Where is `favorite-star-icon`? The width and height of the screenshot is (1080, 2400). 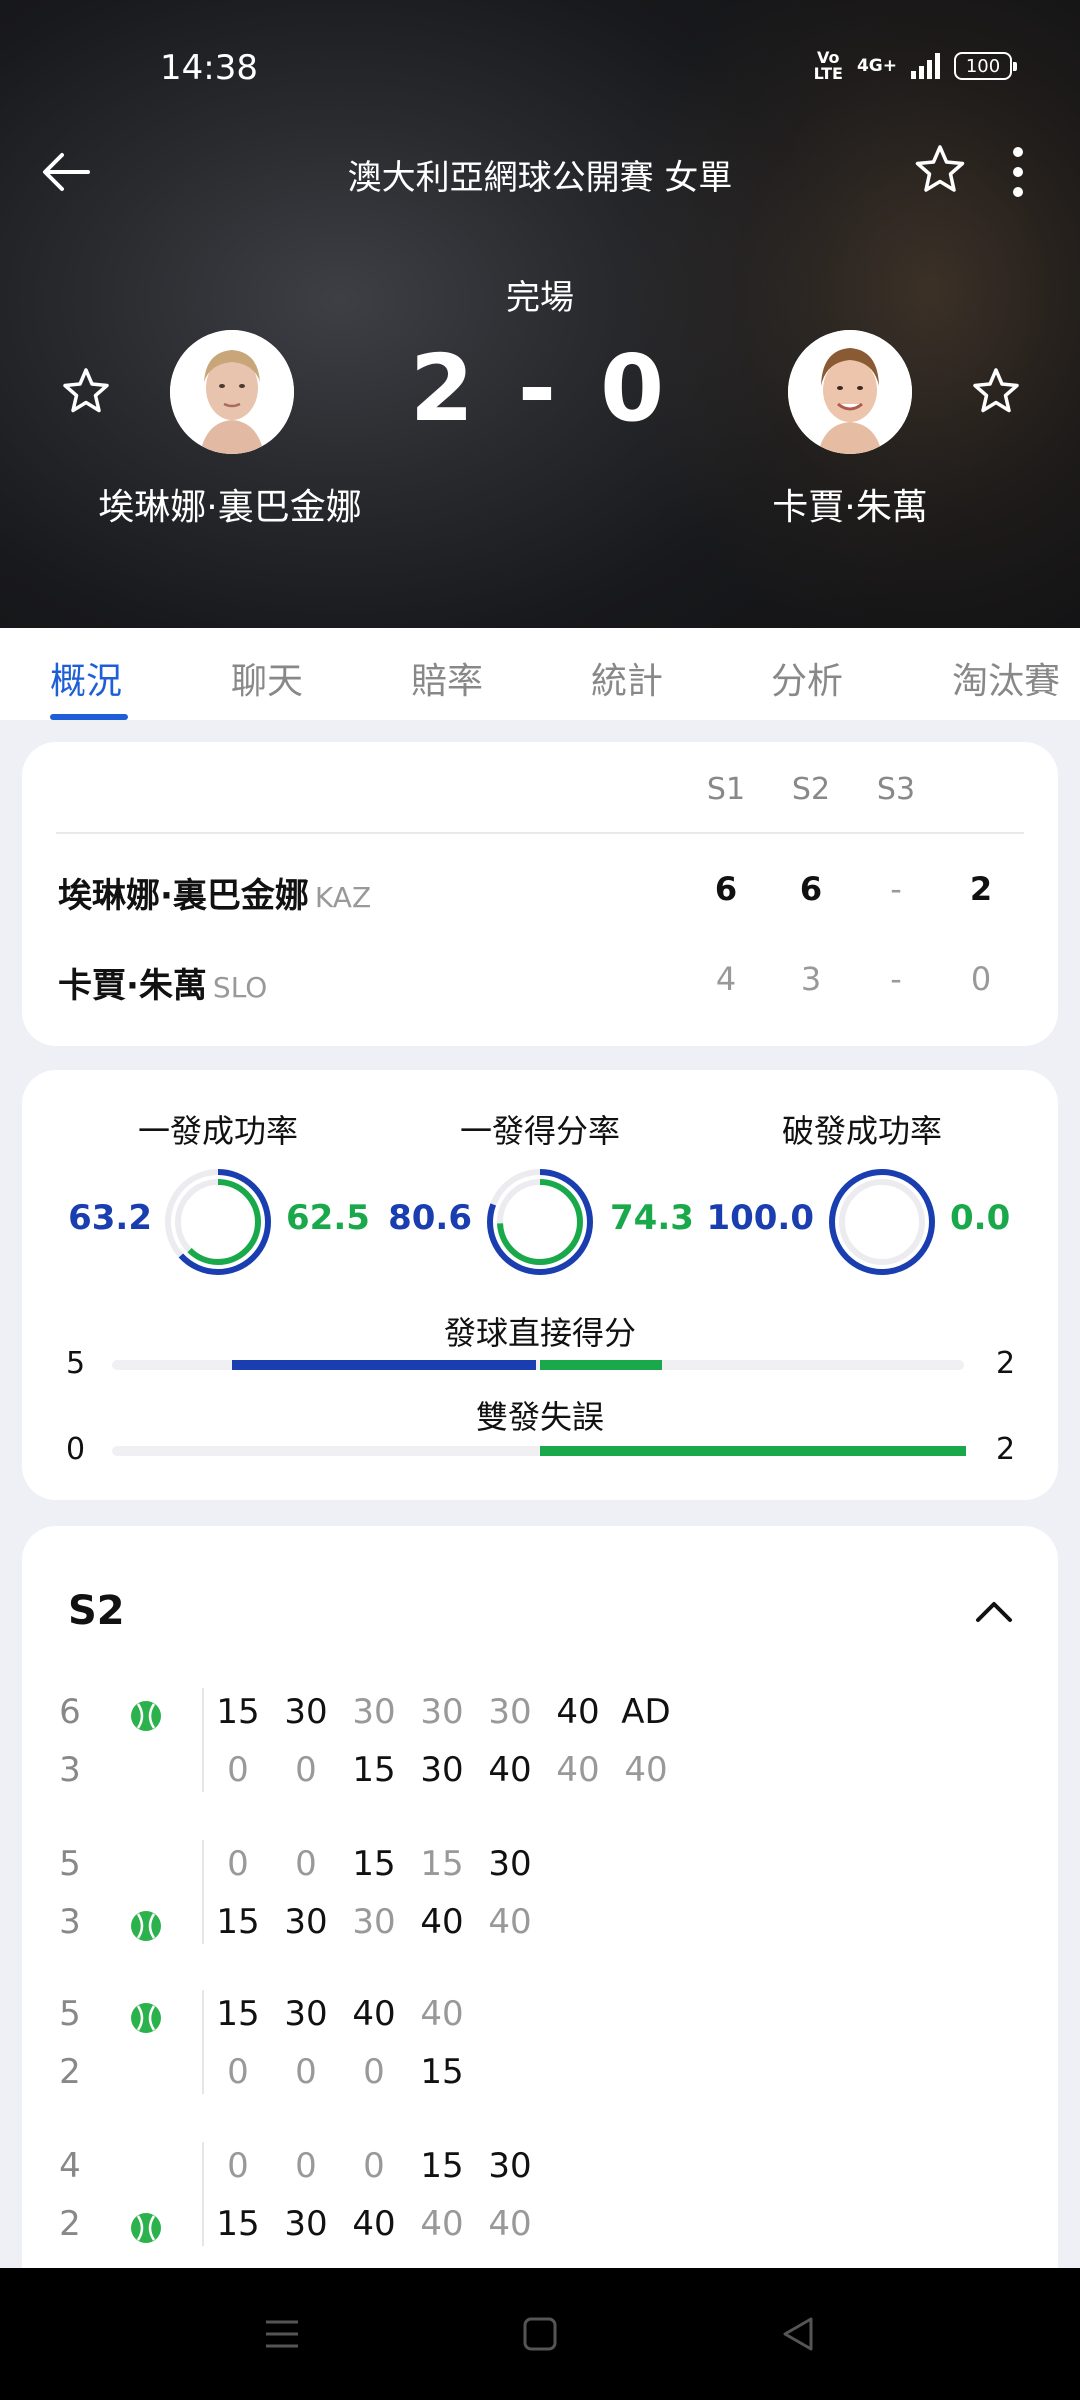
favorite-star-icon is located at coordinates (940, 170).